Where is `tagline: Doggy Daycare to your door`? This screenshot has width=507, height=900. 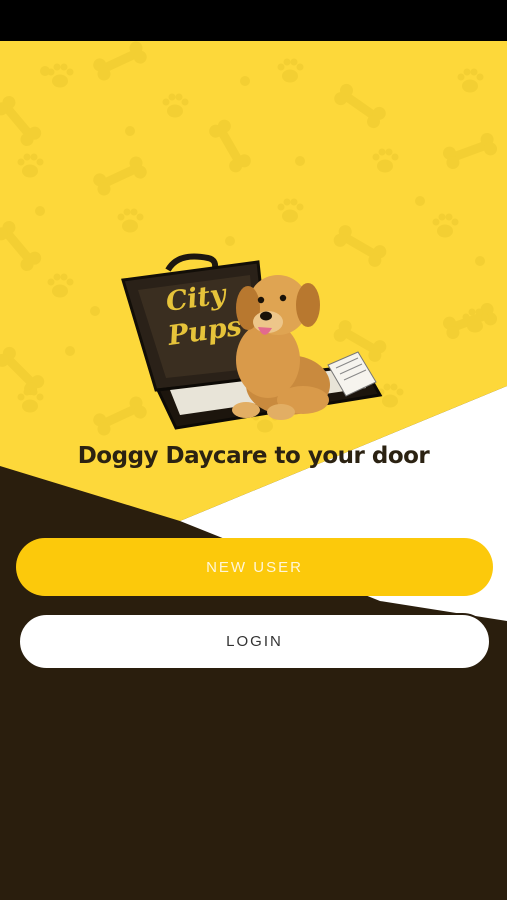
tagline: Doggy Daycare to your door is located at coordinates (253, 456).